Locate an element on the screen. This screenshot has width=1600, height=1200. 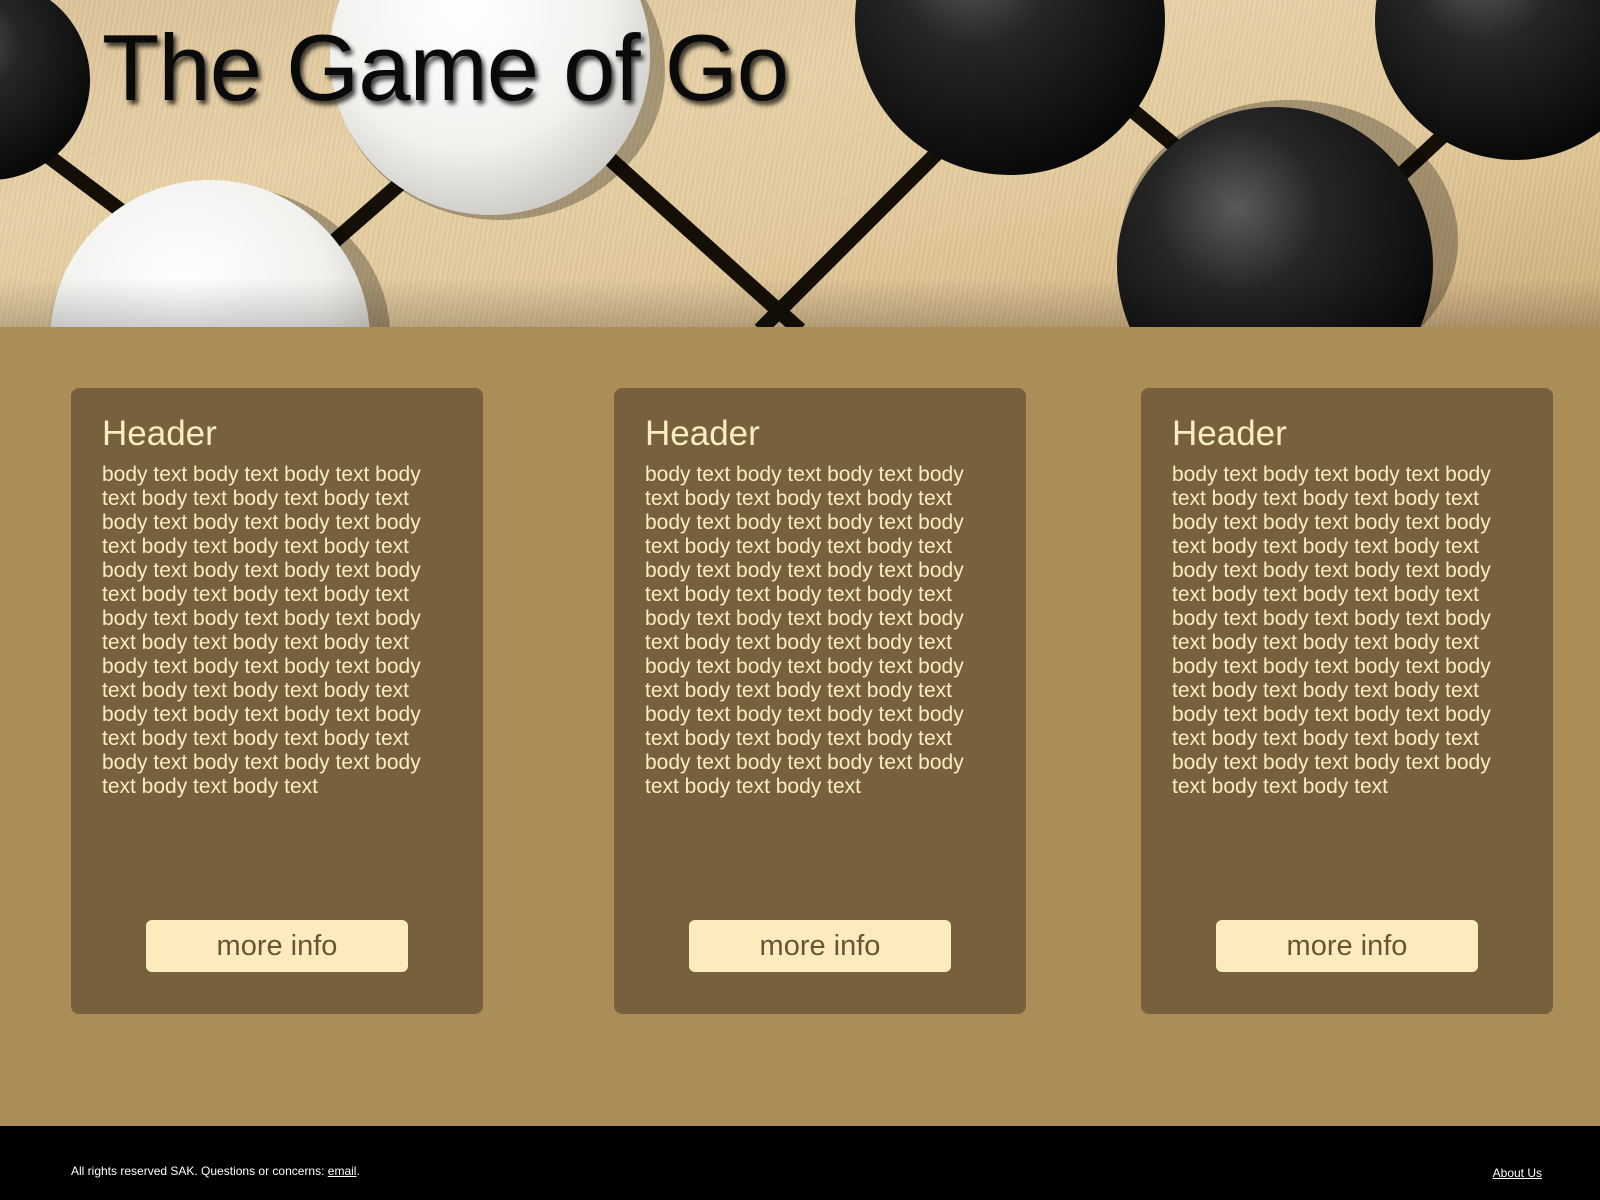
footer-nav: About Us is located at coordinates (1517, 1173).